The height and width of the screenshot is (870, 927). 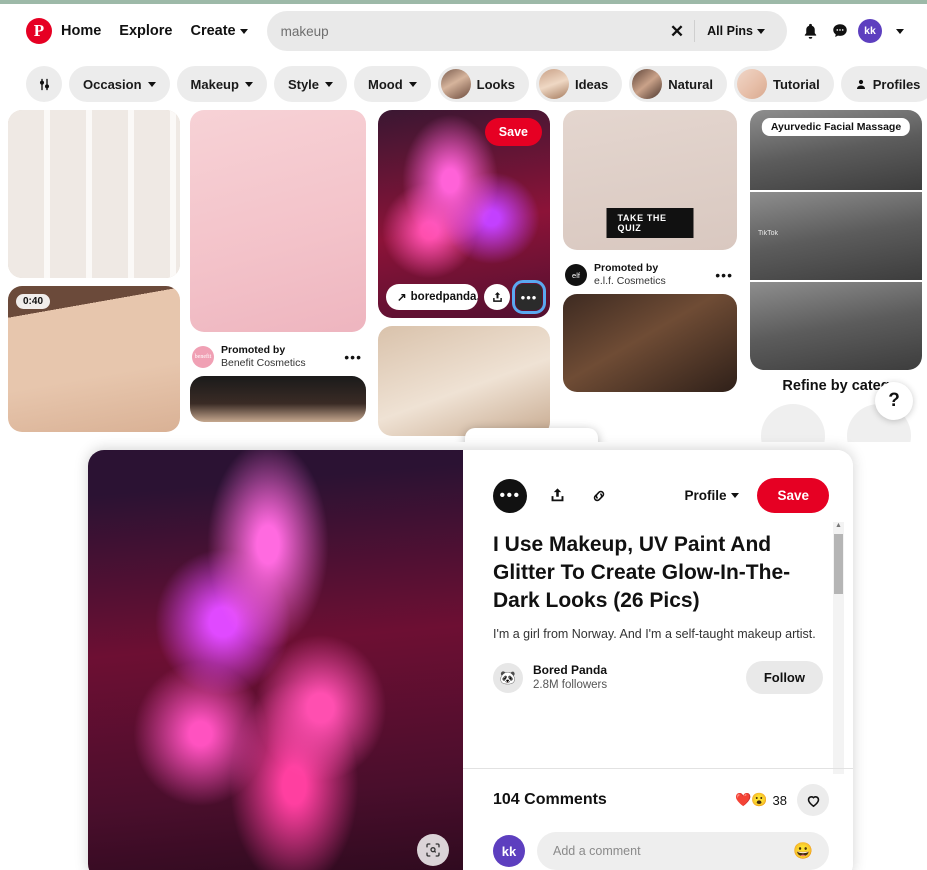 I want to click on scrollbar-thumb, so click(x=838, y=564).